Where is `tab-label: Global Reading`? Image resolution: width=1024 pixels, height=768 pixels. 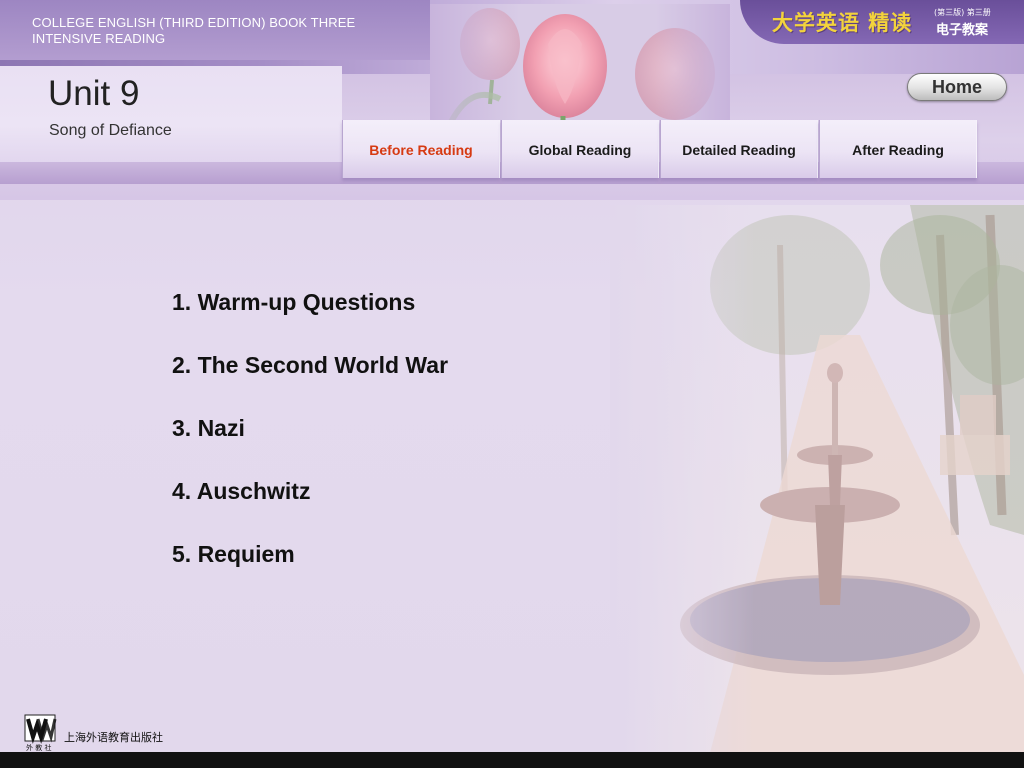 tab-label: Global Reading is located at coordinates (580, 150).